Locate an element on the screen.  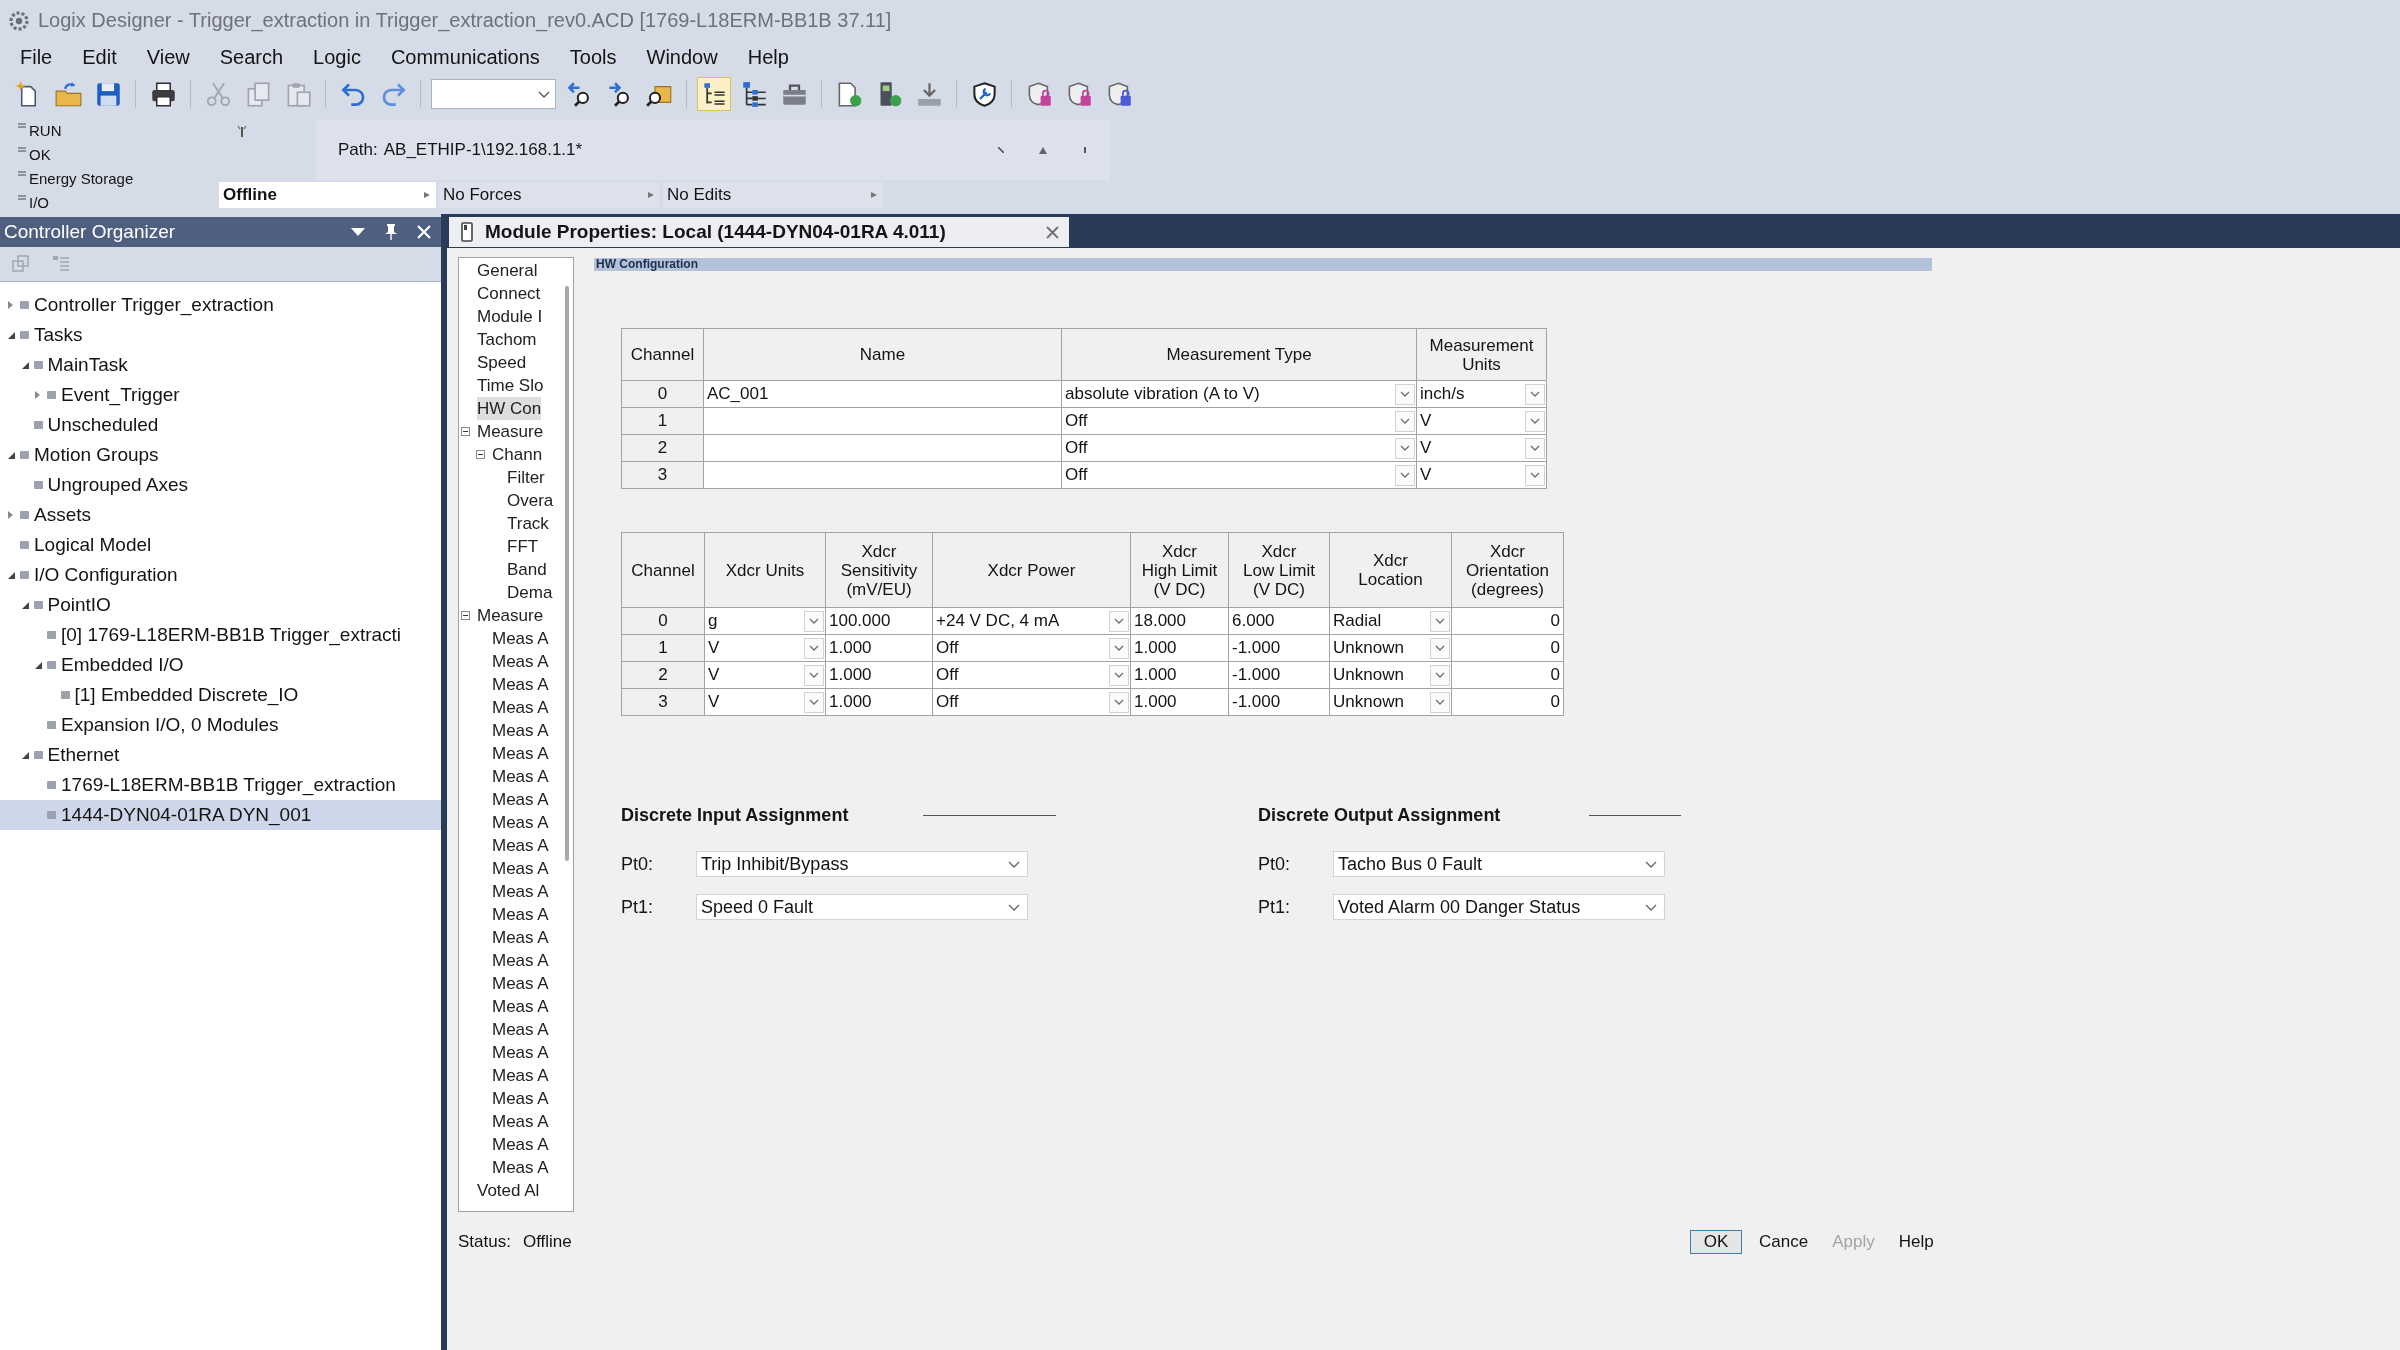
nav-item: General is located at coordinates (507, 270).